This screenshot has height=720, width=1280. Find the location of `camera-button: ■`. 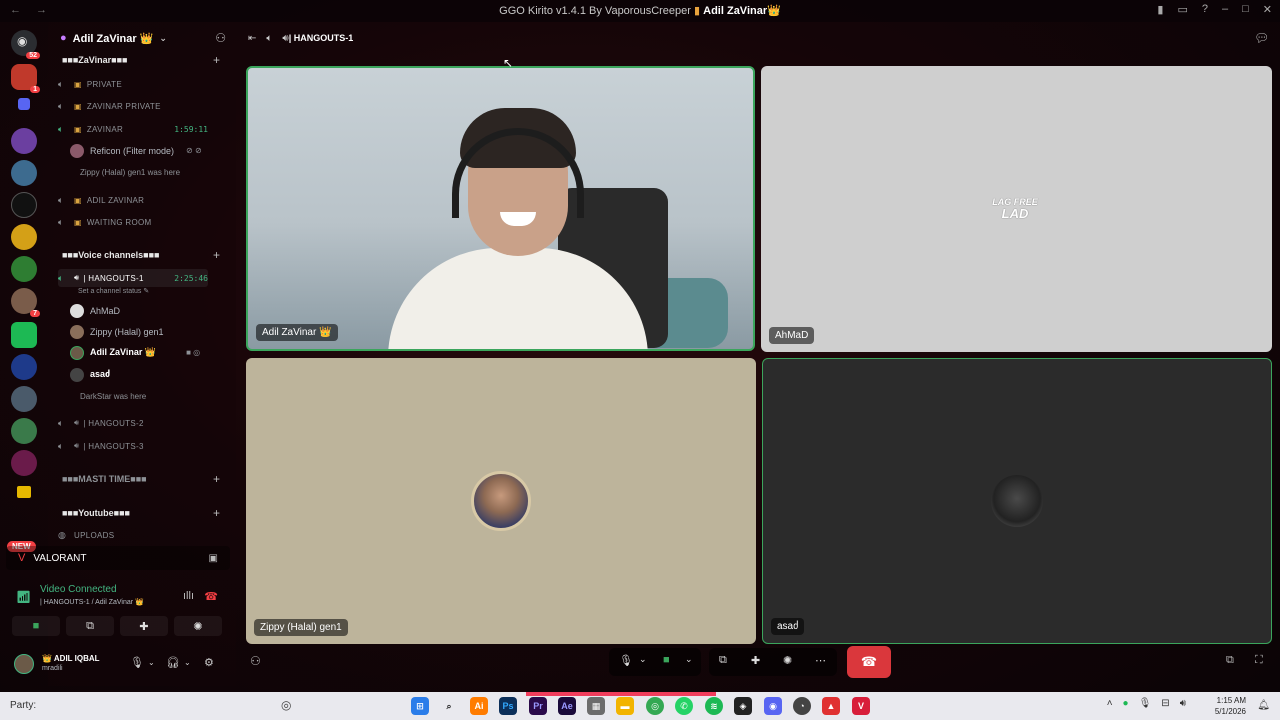

camera-button: ■ is located at coordinates (36, 626).